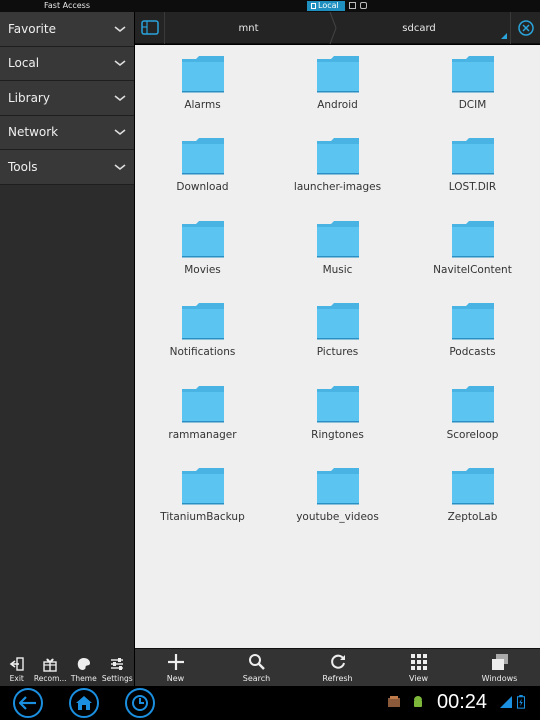 This screenshot has width=540, height=720. I want to click on path-segment-mnt: mnt, so click(248, 28).